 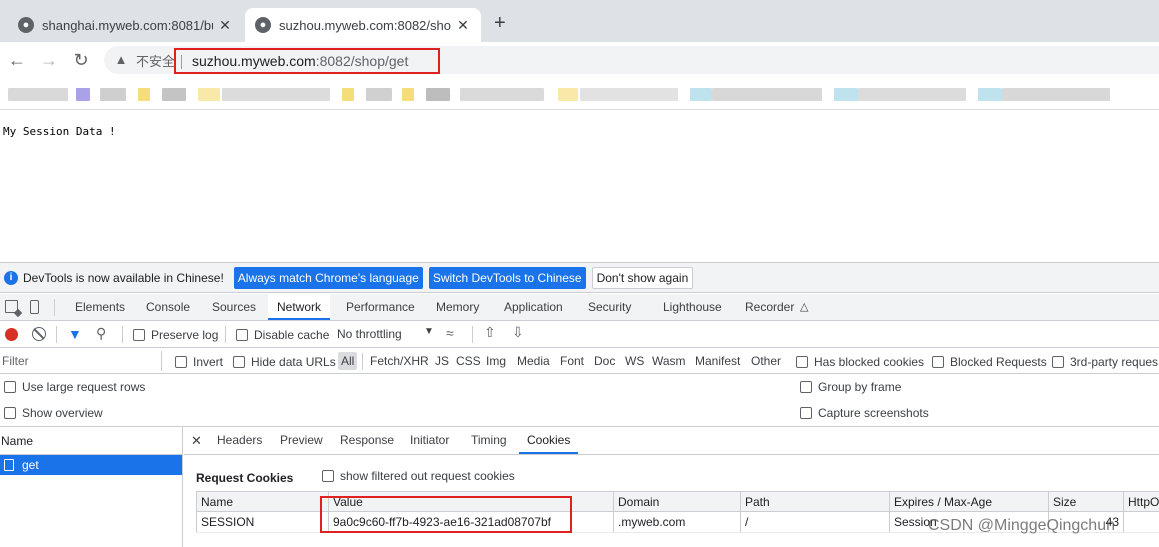 I want to click on type-filter-all: All, so click(x=348, y=361).